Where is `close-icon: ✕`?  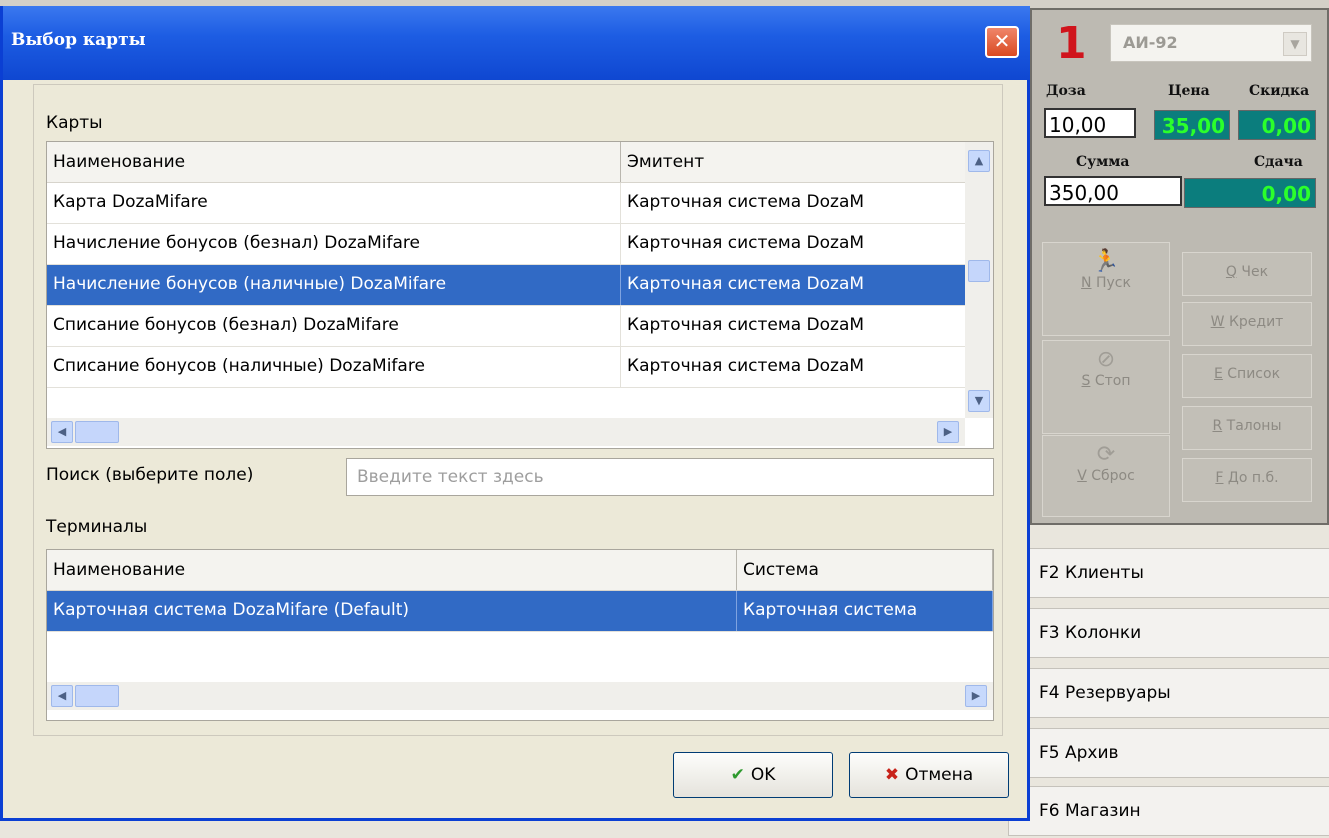
close-icon: ✕ is located at coordinates (1002, 41).